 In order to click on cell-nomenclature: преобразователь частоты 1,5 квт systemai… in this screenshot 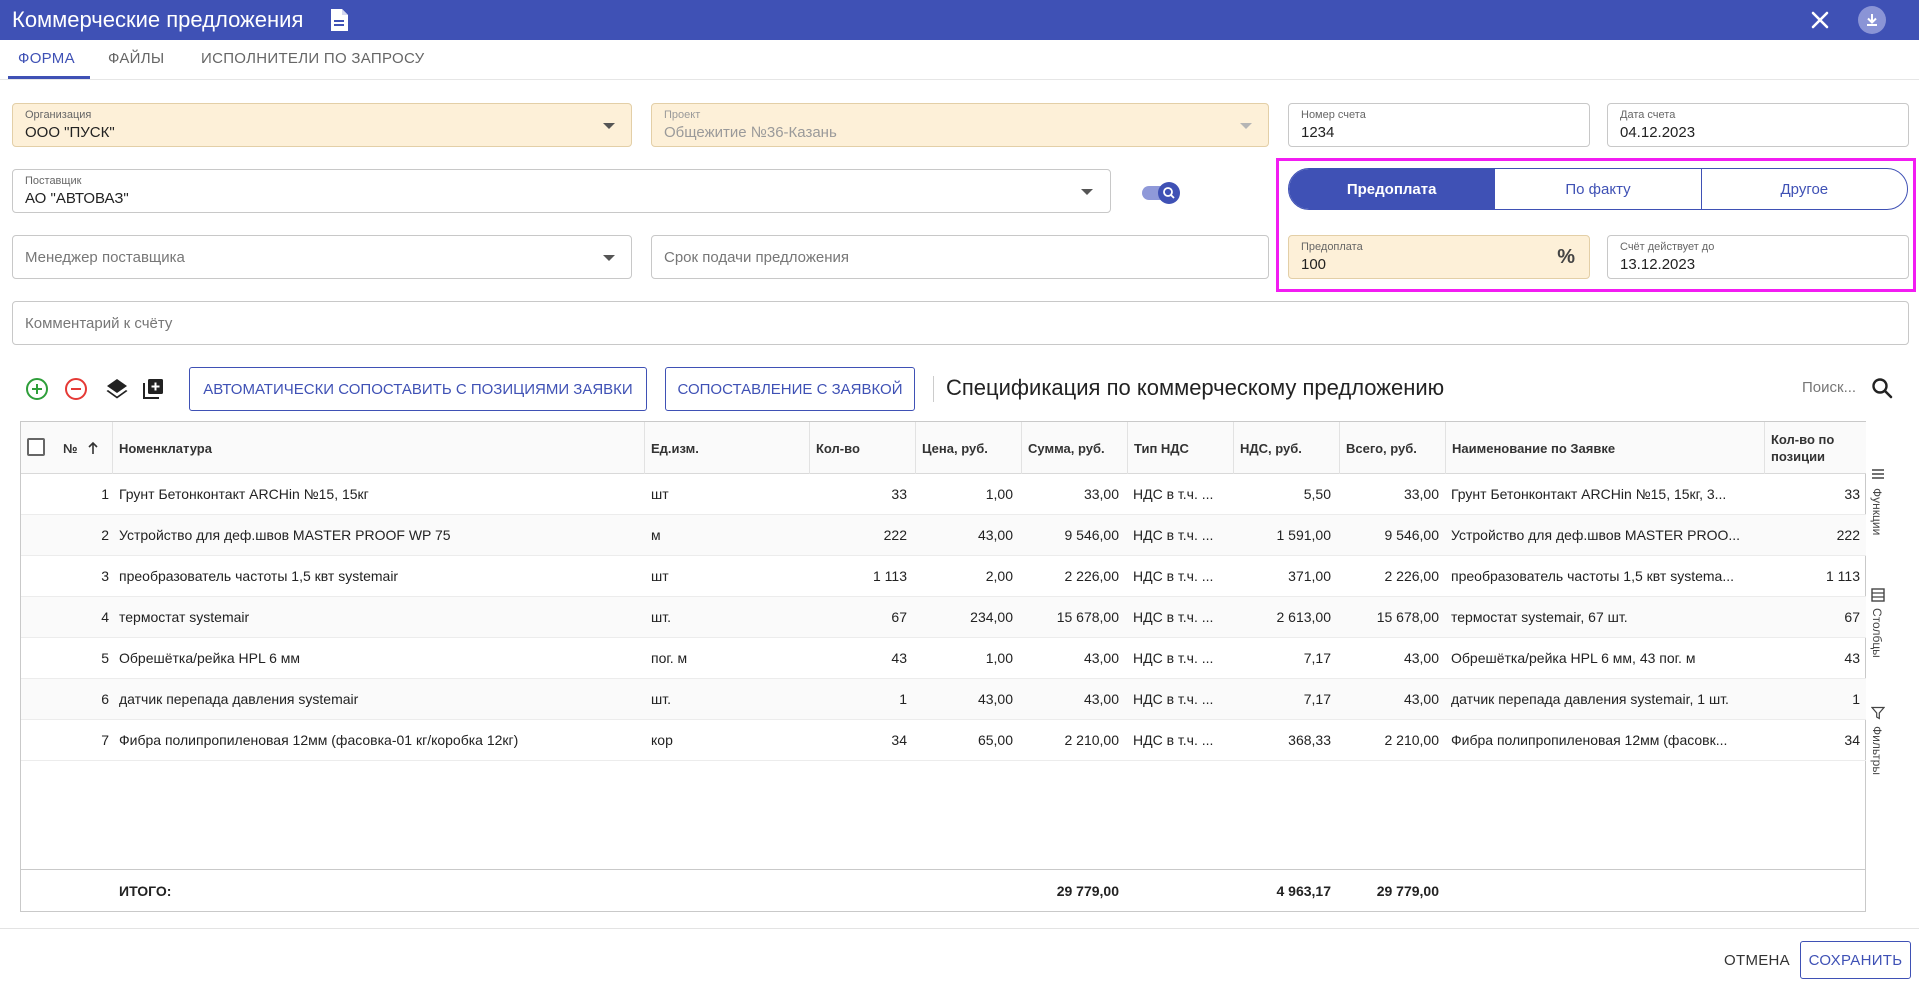, I will do `click(259, 576)`.